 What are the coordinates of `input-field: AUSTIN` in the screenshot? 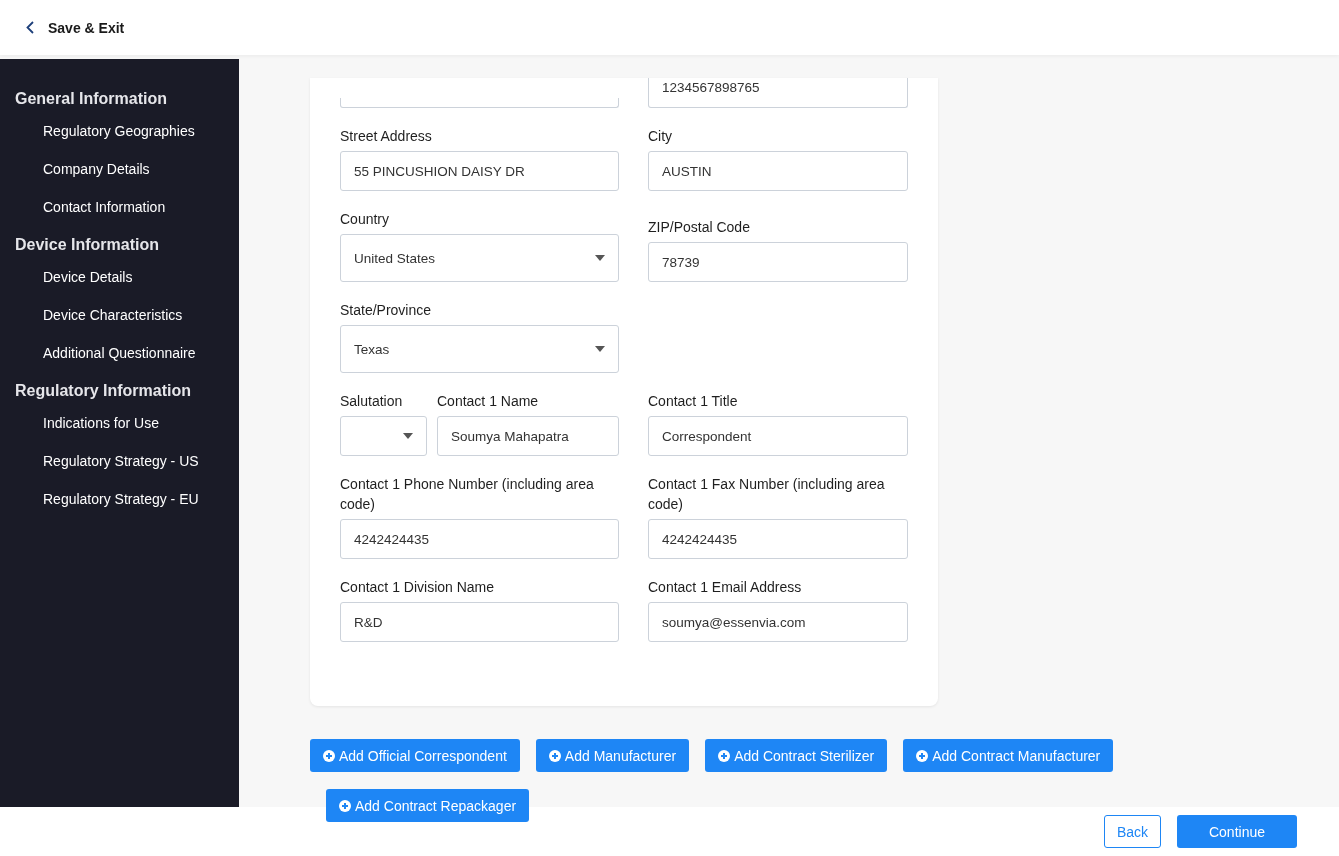 It's located at (778, 171).